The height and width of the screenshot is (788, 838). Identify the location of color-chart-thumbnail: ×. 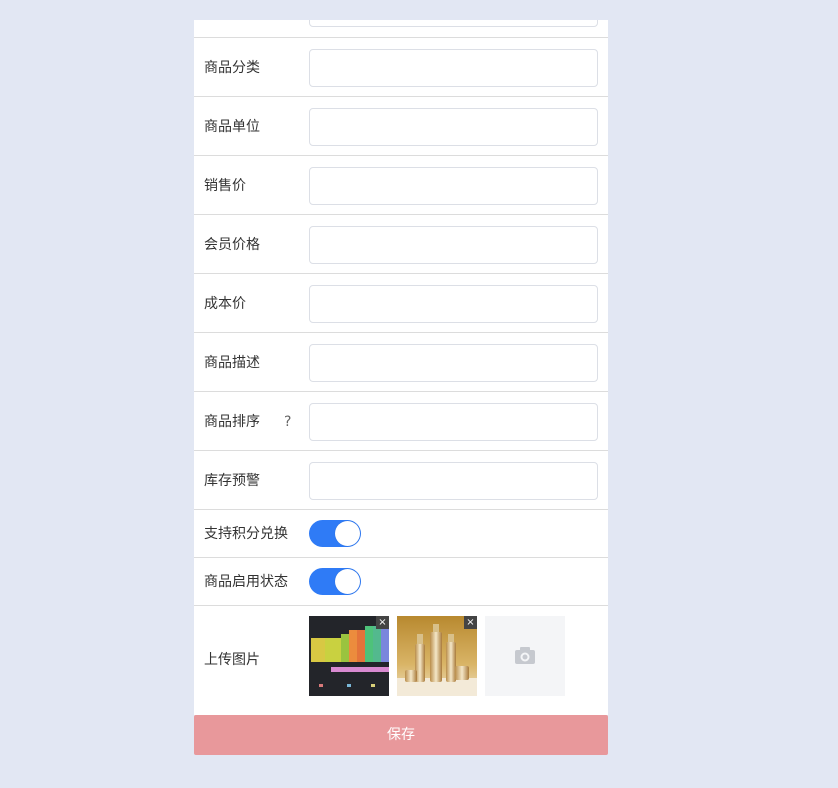
(349, 656).